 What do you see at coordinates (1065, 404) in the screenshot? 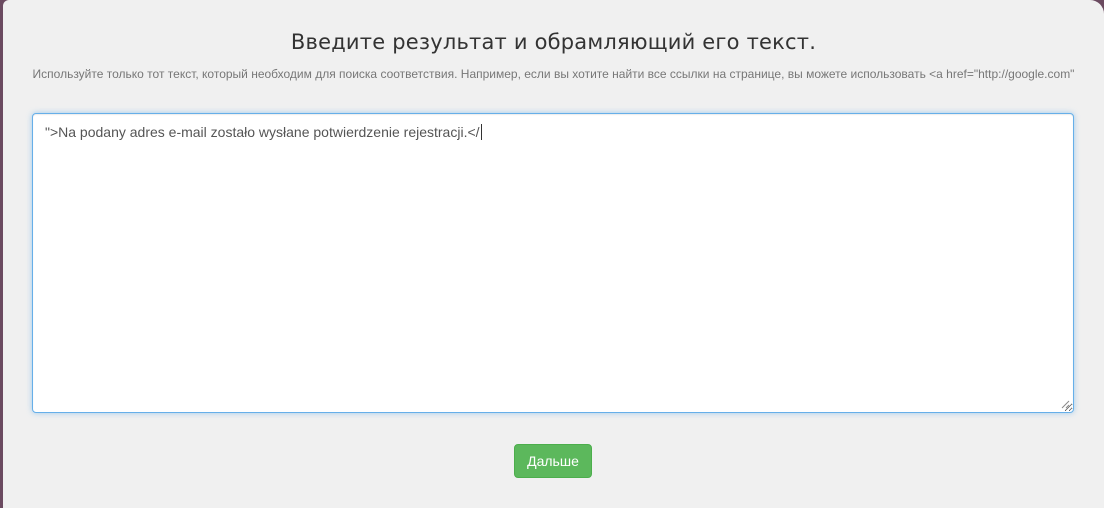
I see `resize-handle-icon` at bounding box center [1065, 404].